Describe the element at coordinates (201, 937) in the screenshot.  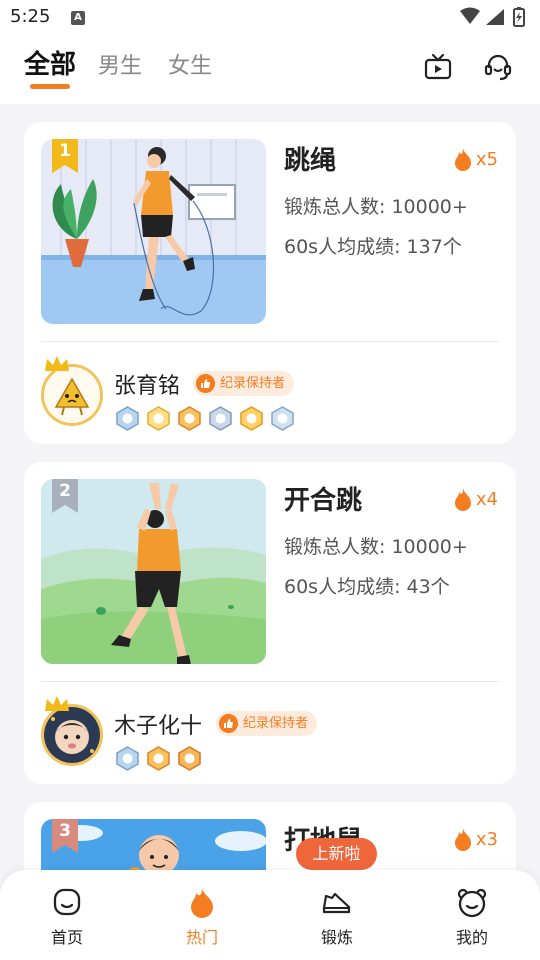
I see `nav-label: 热门` at that location.